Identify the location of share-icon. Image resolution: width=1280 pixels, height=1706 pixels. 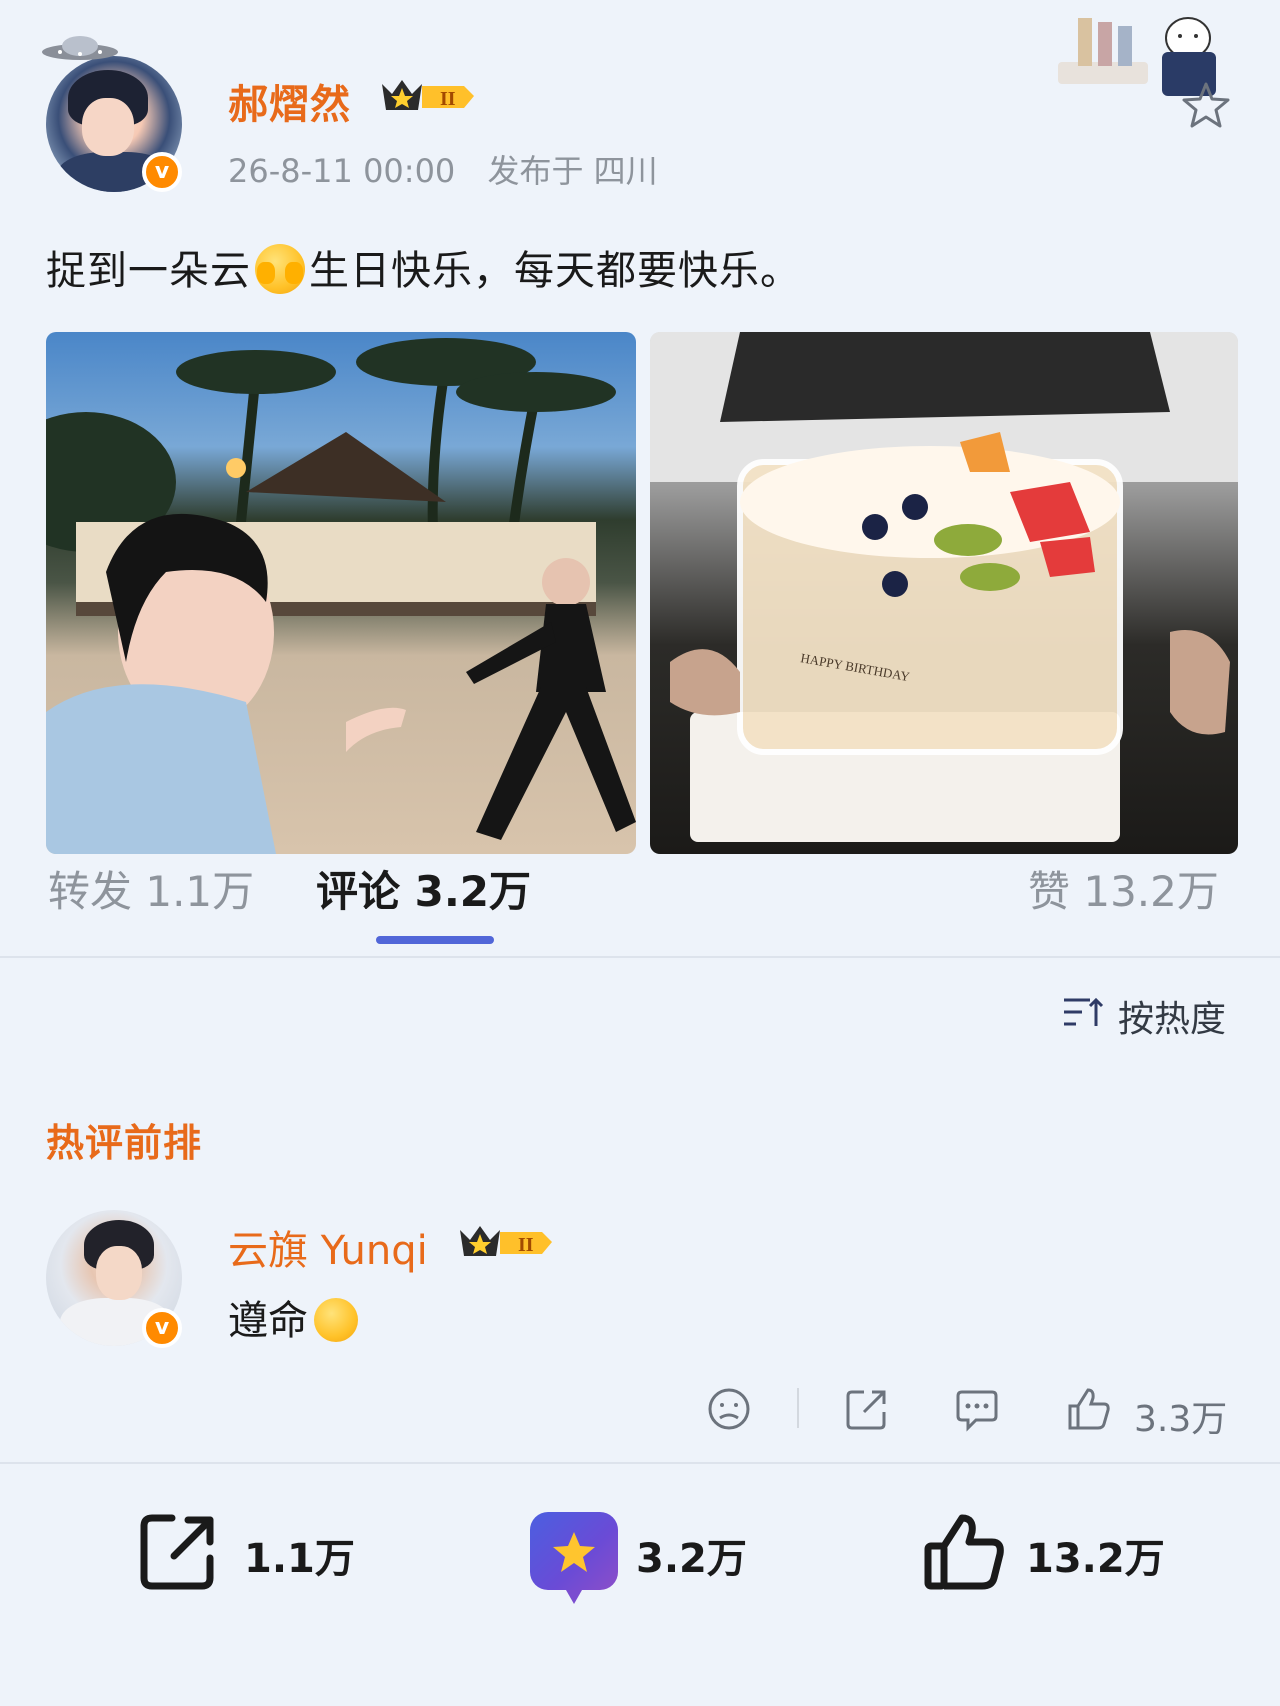
(867, 1409).